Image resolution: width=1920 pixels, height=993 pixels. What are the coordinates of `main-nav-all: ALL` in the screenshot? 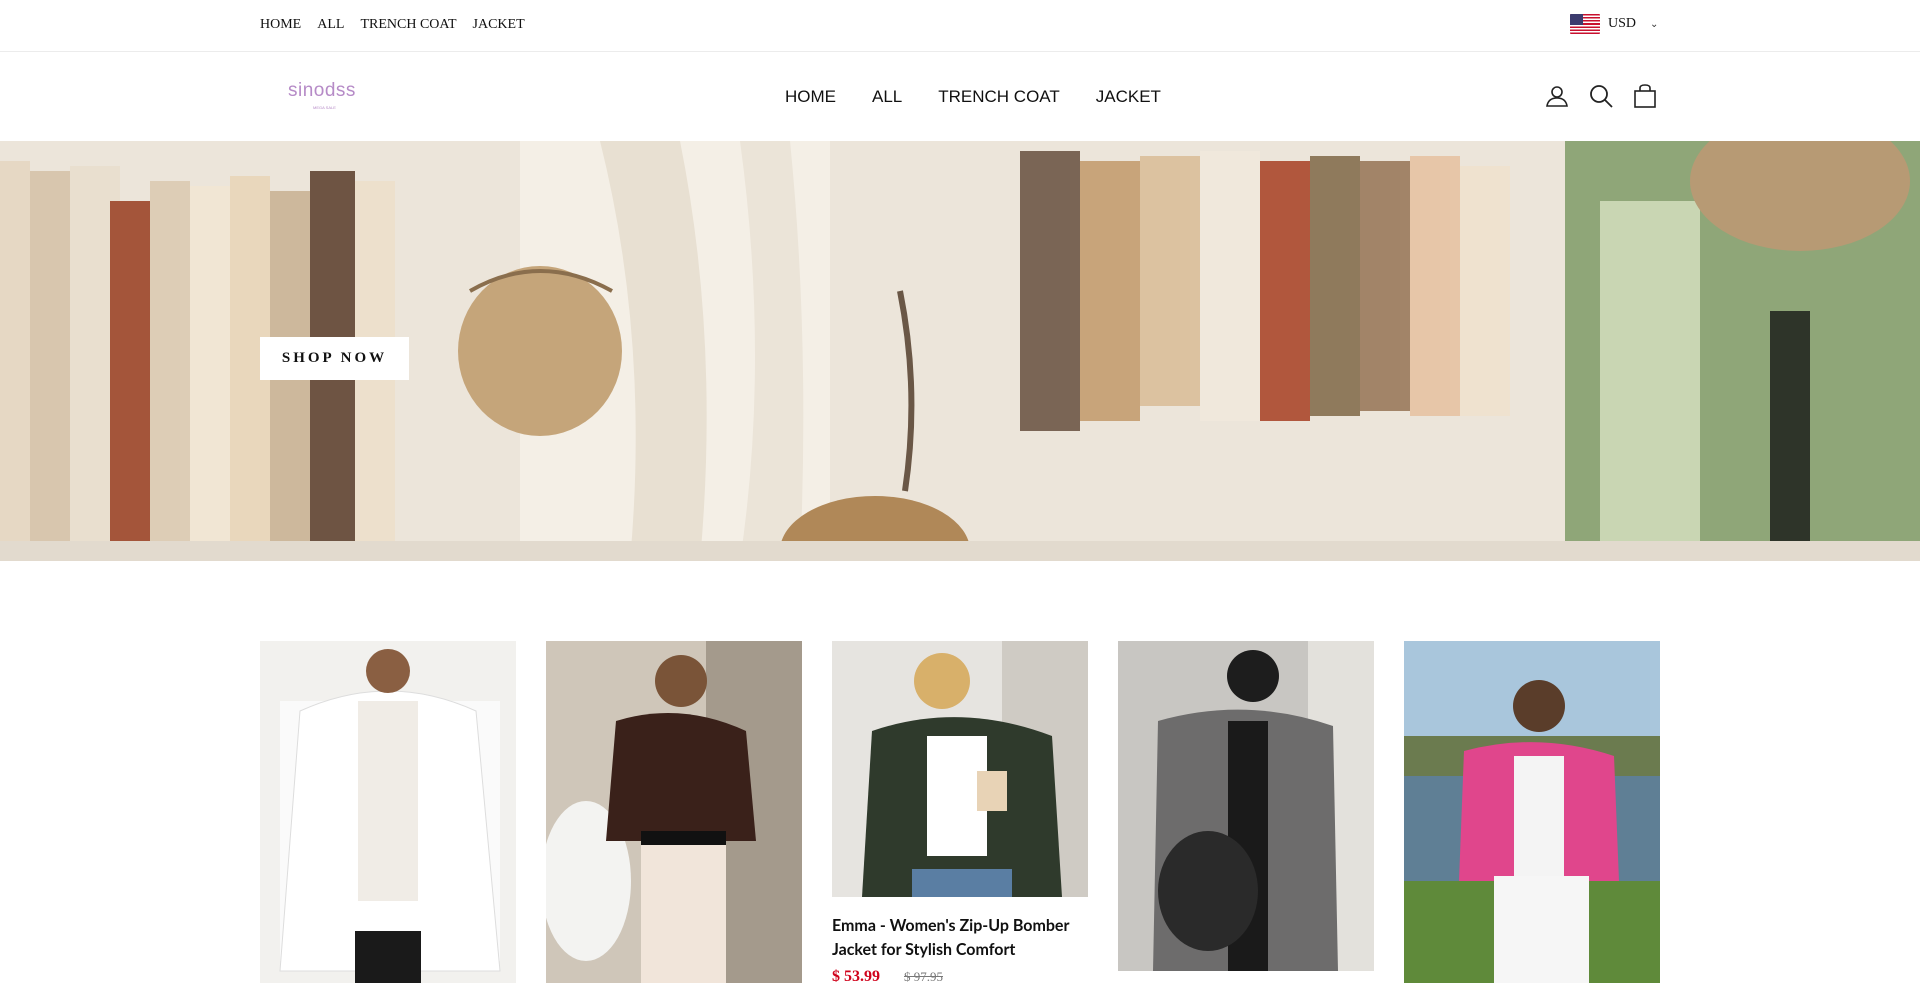 It's located at (887, 97).